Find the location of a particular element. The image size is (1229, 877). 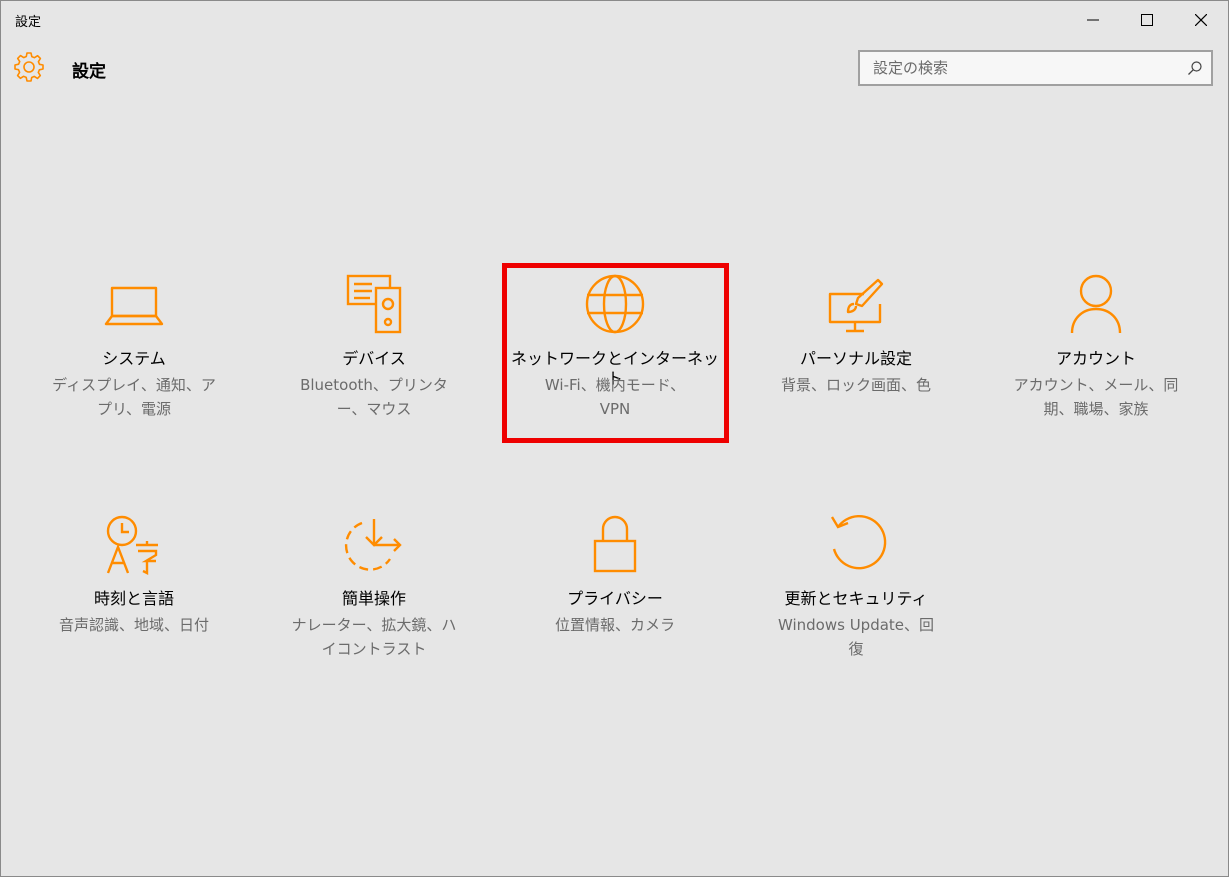

person-icon is located at coordinates (1096, 304).